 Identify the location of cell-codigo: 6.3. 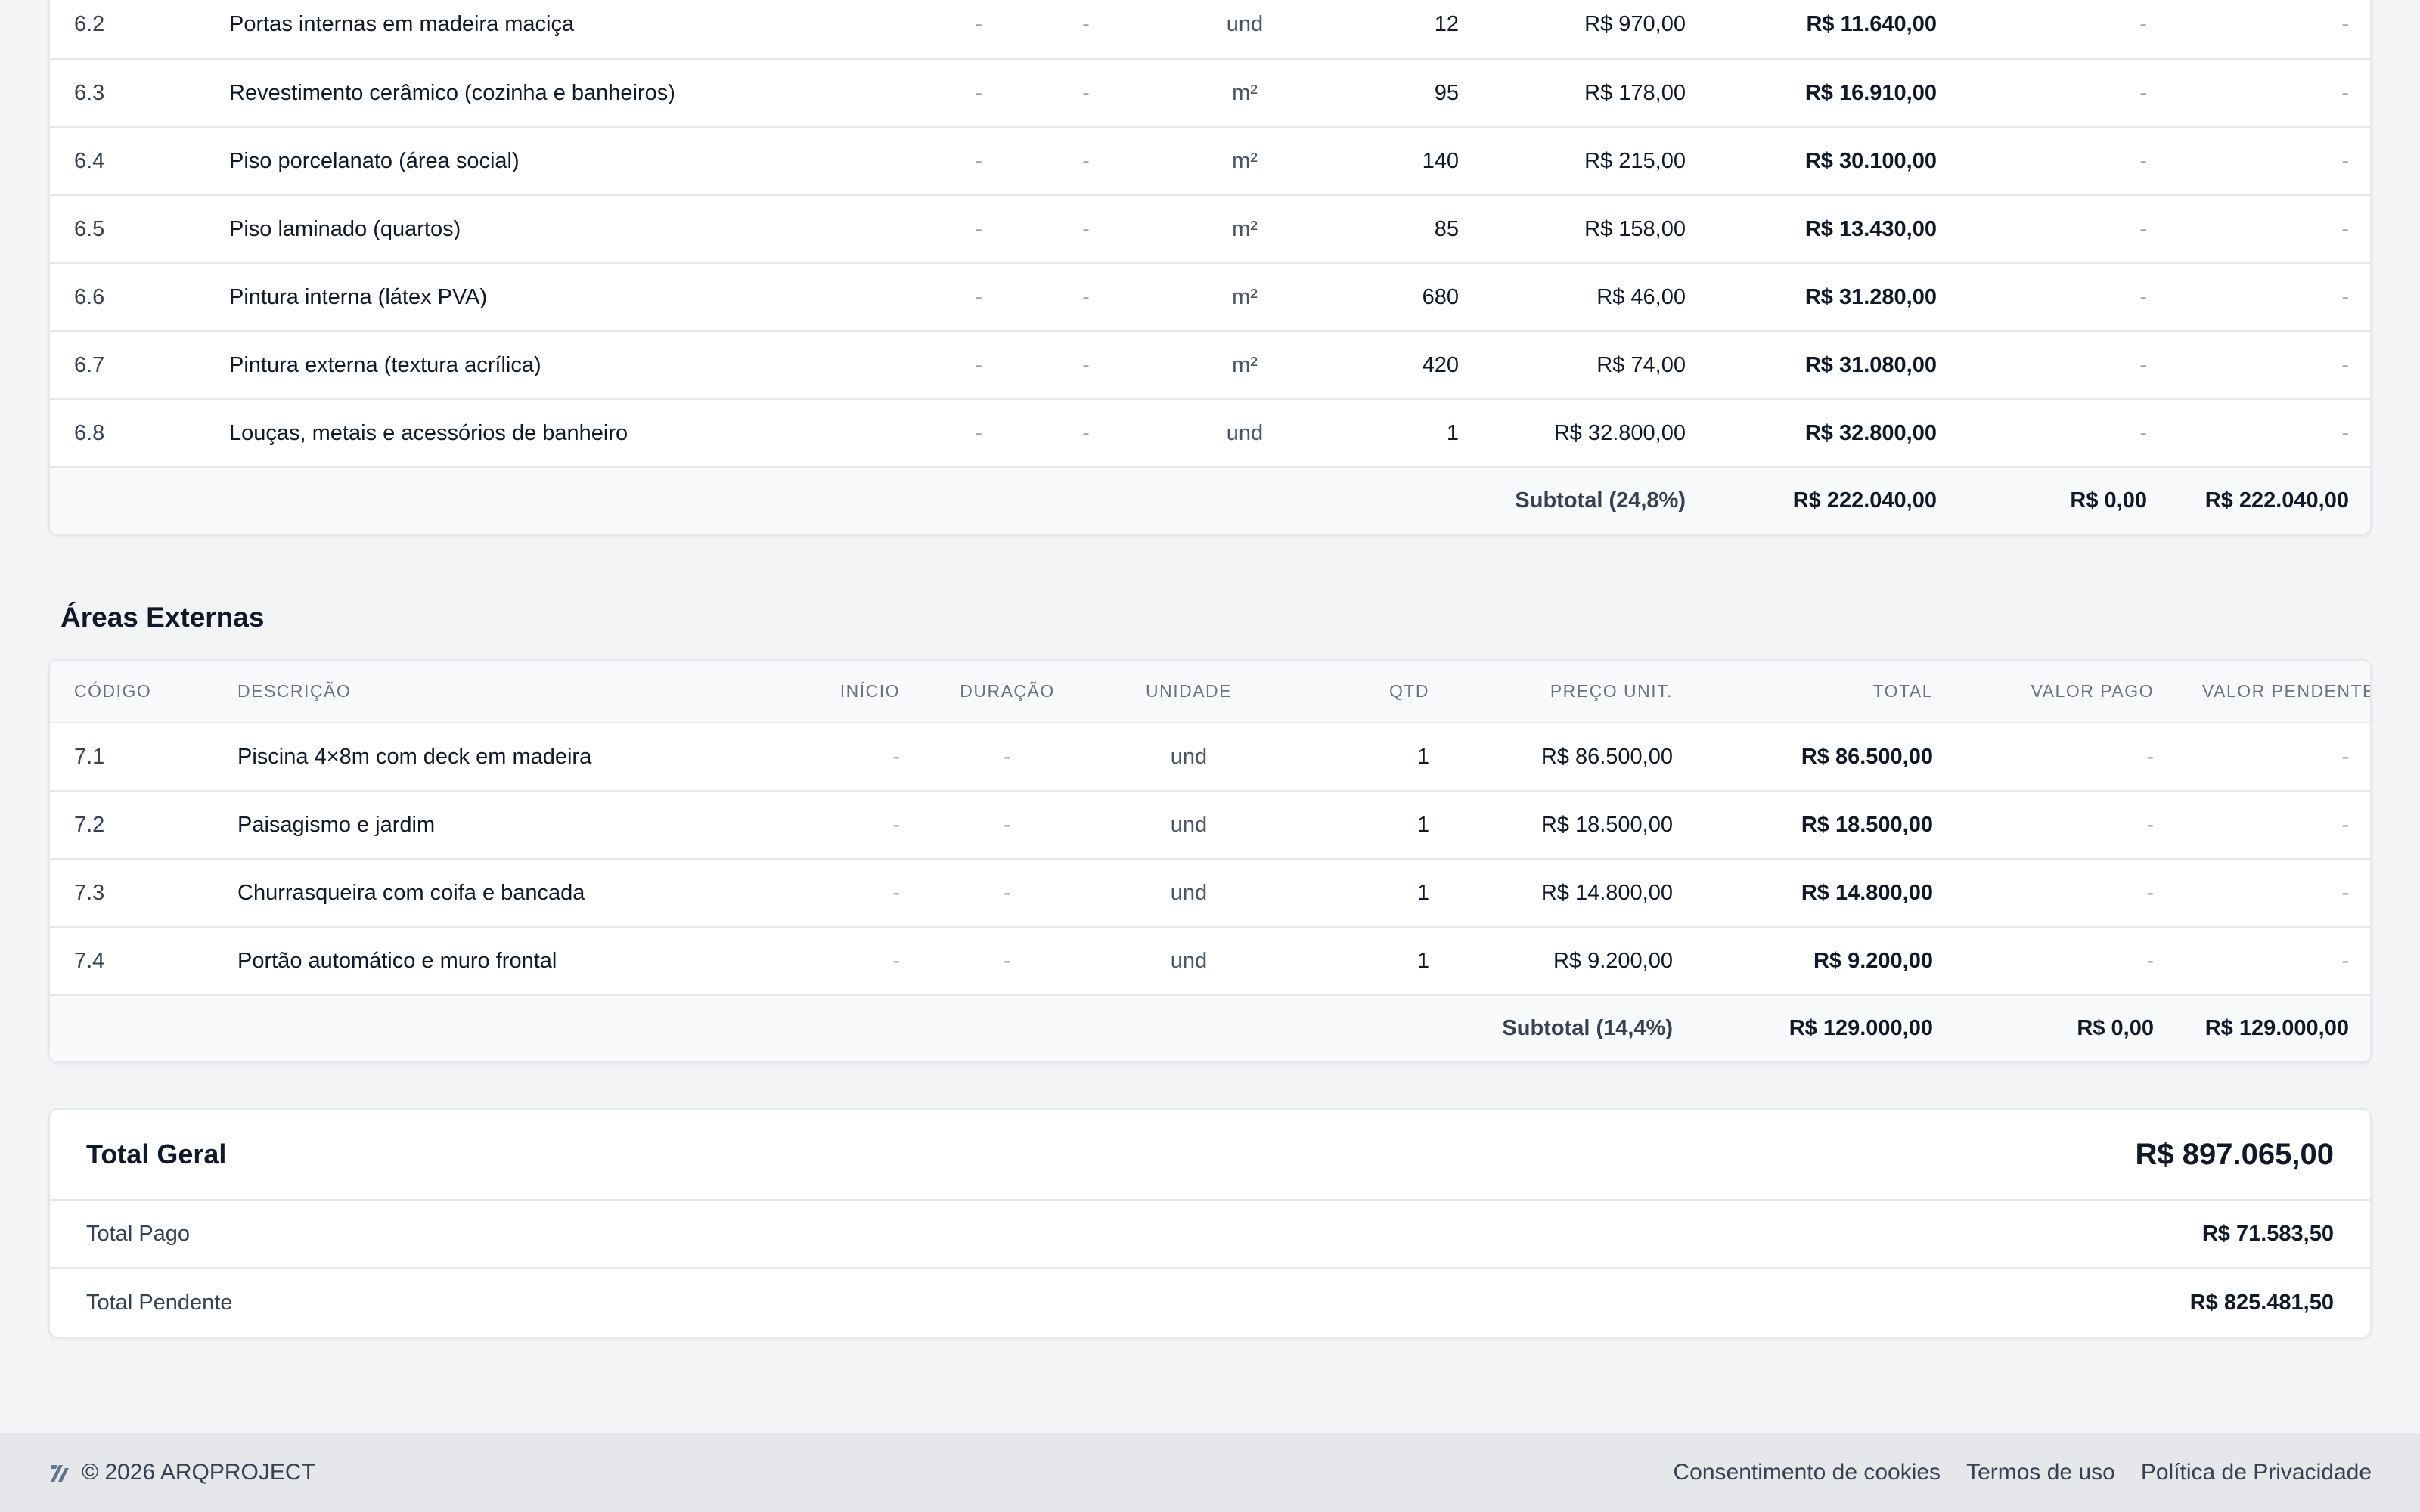
(89, 92).